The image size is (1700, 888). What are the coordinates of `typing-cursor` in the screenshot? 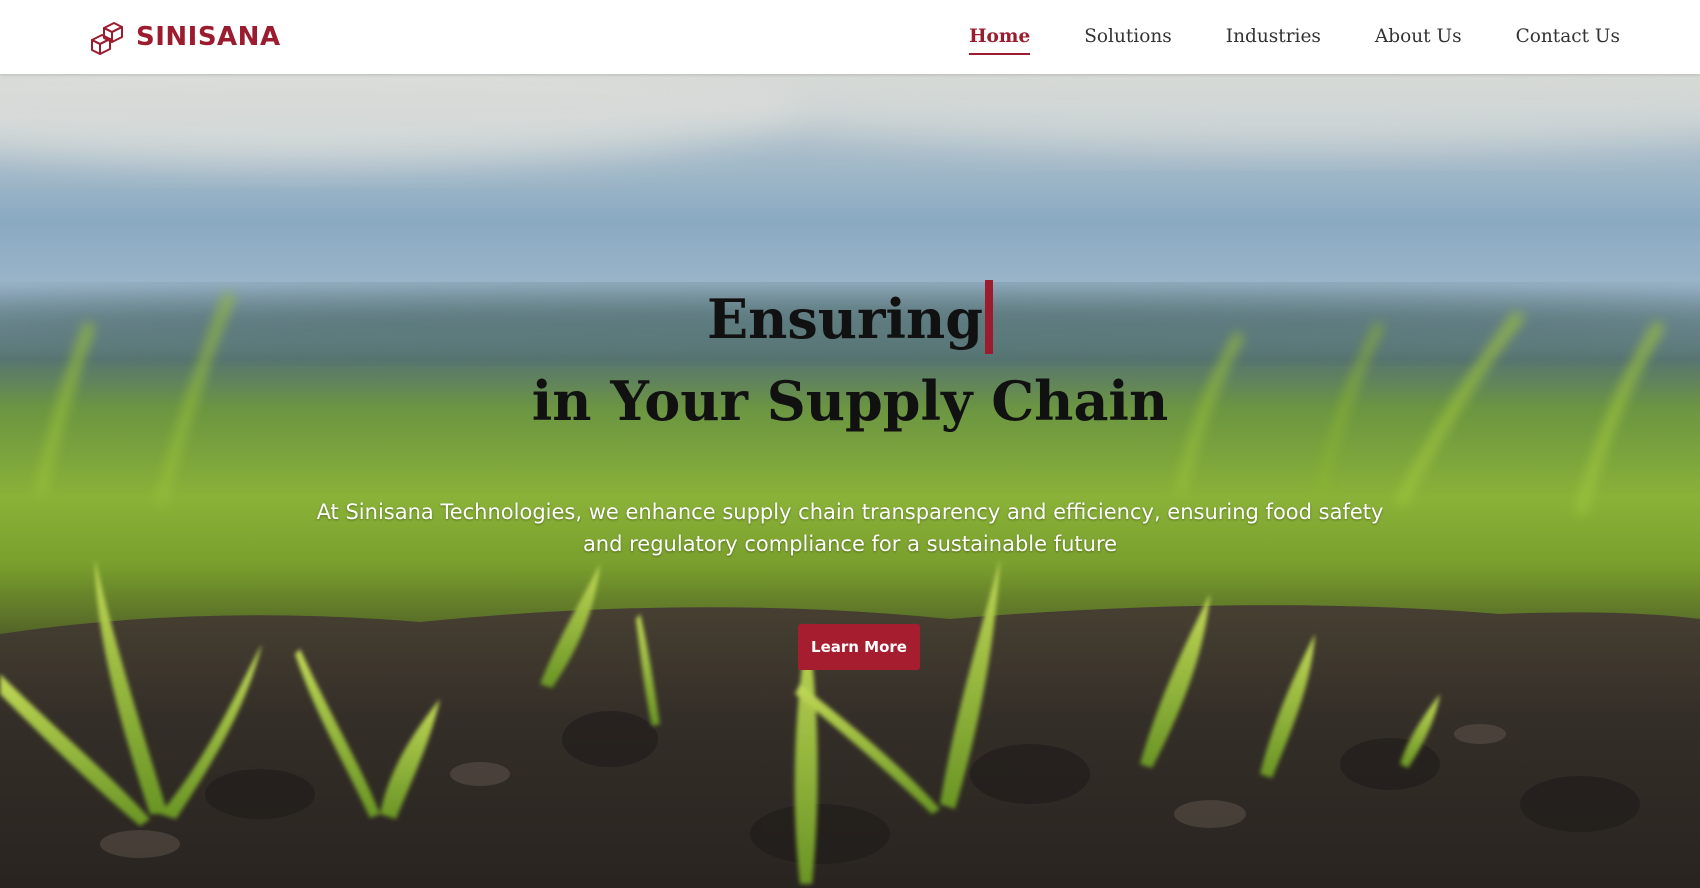 It's located at (989, 317).